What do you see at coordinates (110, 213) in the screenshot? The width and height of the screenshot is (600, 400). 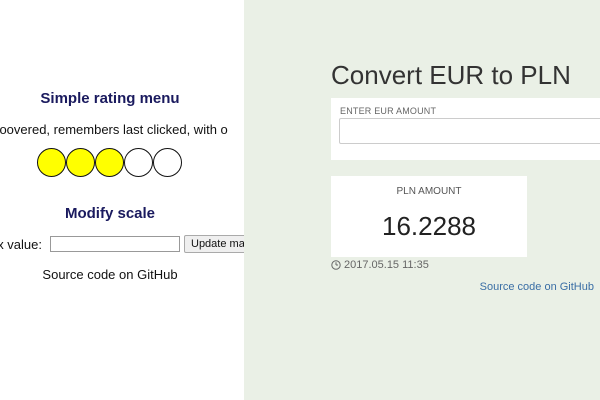 I see `modify-scale-title: Modify scale` at bounding box center [110, 213].